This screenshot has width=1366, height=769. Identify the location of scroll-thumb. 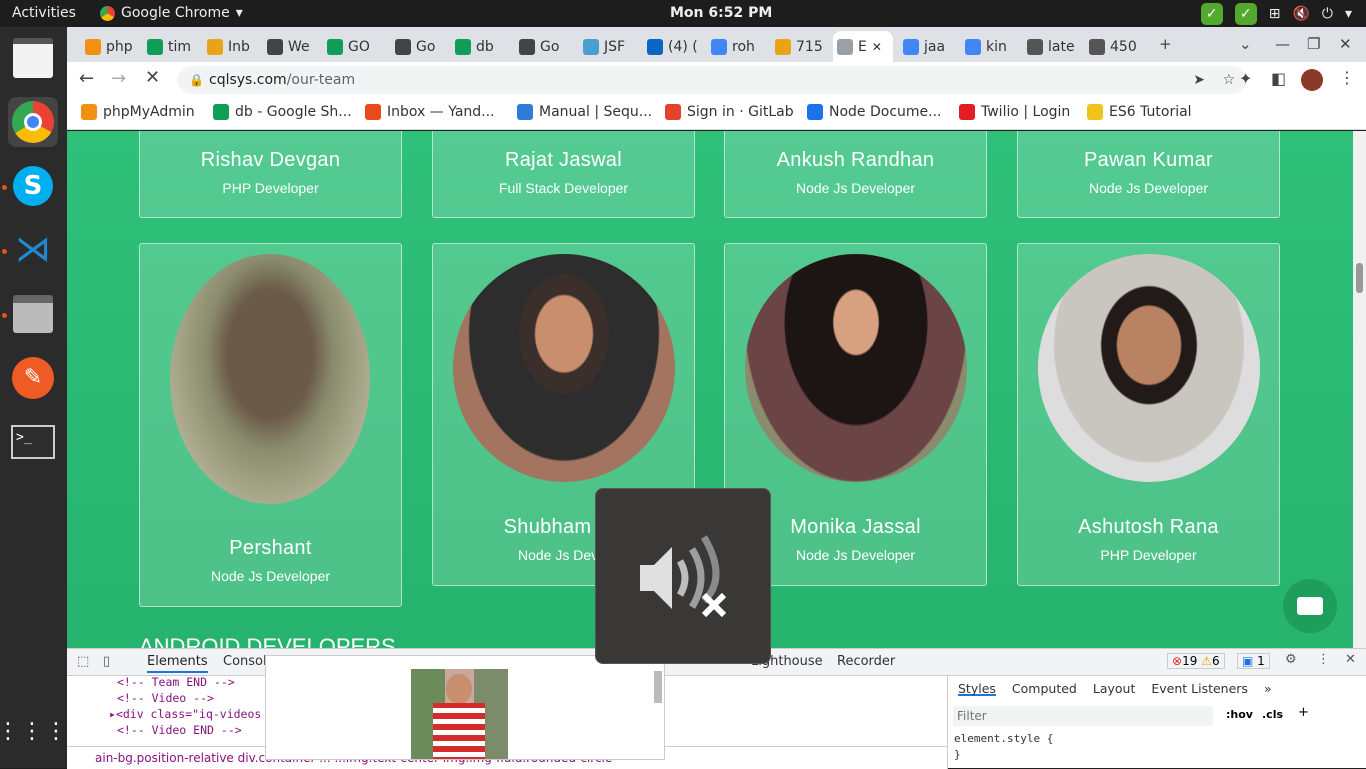
(1359, 278).